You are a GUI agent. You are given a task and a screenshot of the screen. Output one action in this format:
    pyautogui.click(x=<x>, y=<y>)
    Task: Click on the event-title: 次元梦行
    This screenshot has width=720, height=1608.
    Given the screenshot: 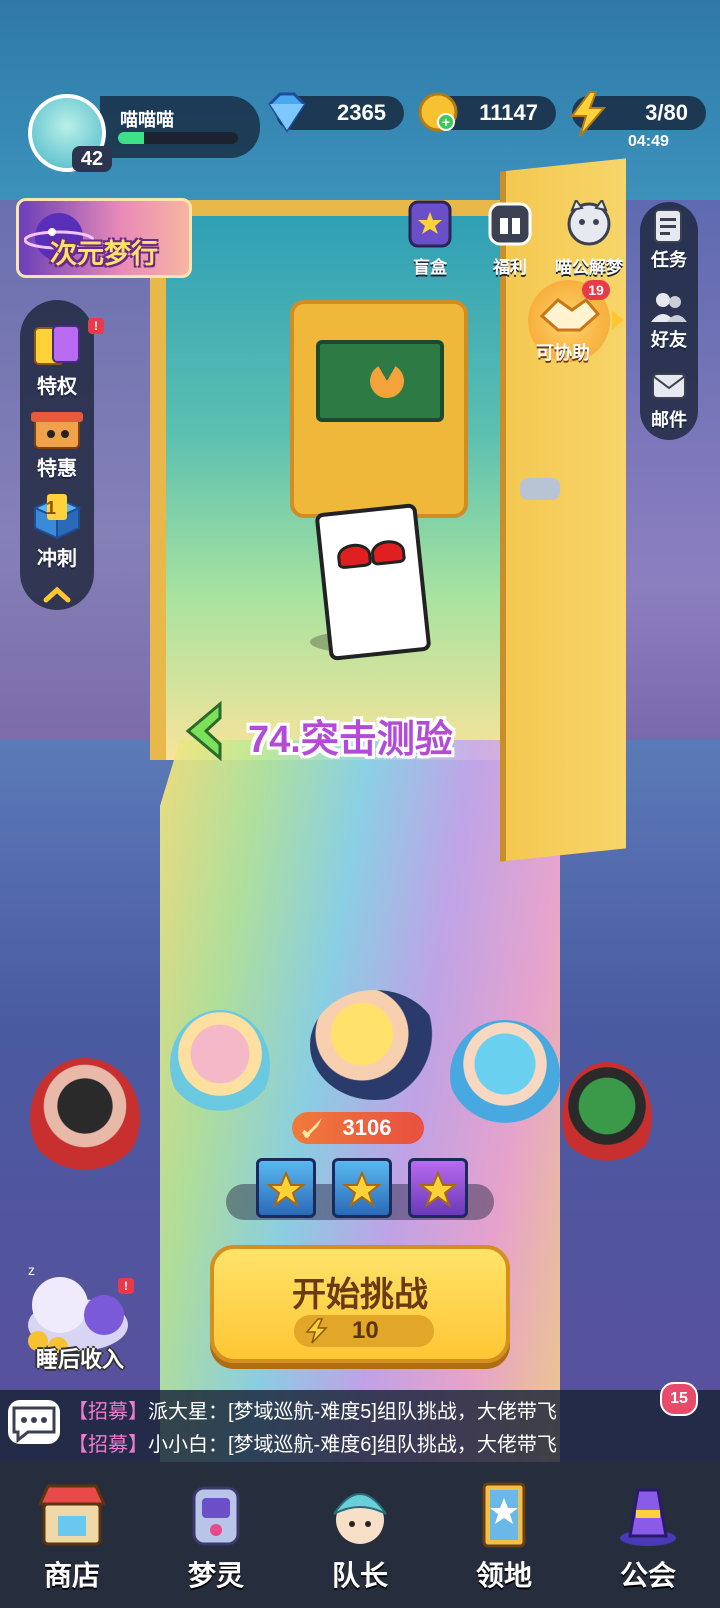 What is the action you would take?
    pyautogui.click(x=104, y=254)
    